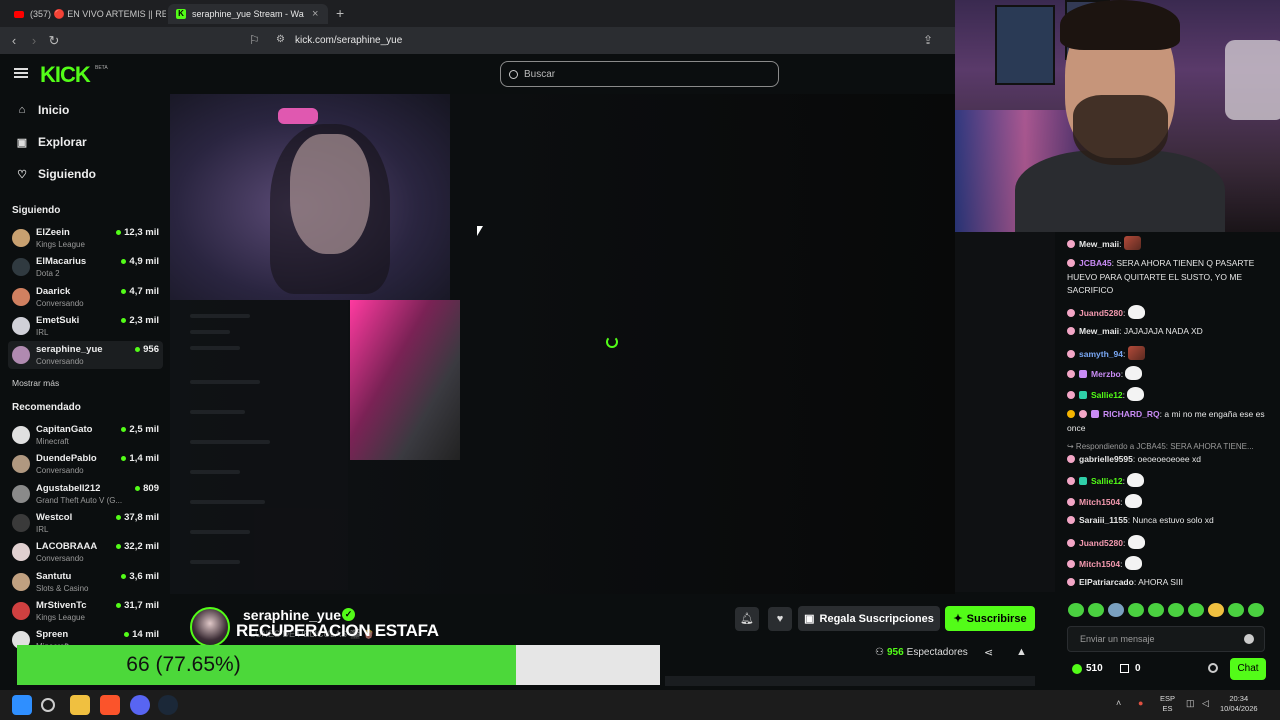 This screenshot has height=720, width=1280. I want to click on search-taskbar-icon, so click(48, 705).